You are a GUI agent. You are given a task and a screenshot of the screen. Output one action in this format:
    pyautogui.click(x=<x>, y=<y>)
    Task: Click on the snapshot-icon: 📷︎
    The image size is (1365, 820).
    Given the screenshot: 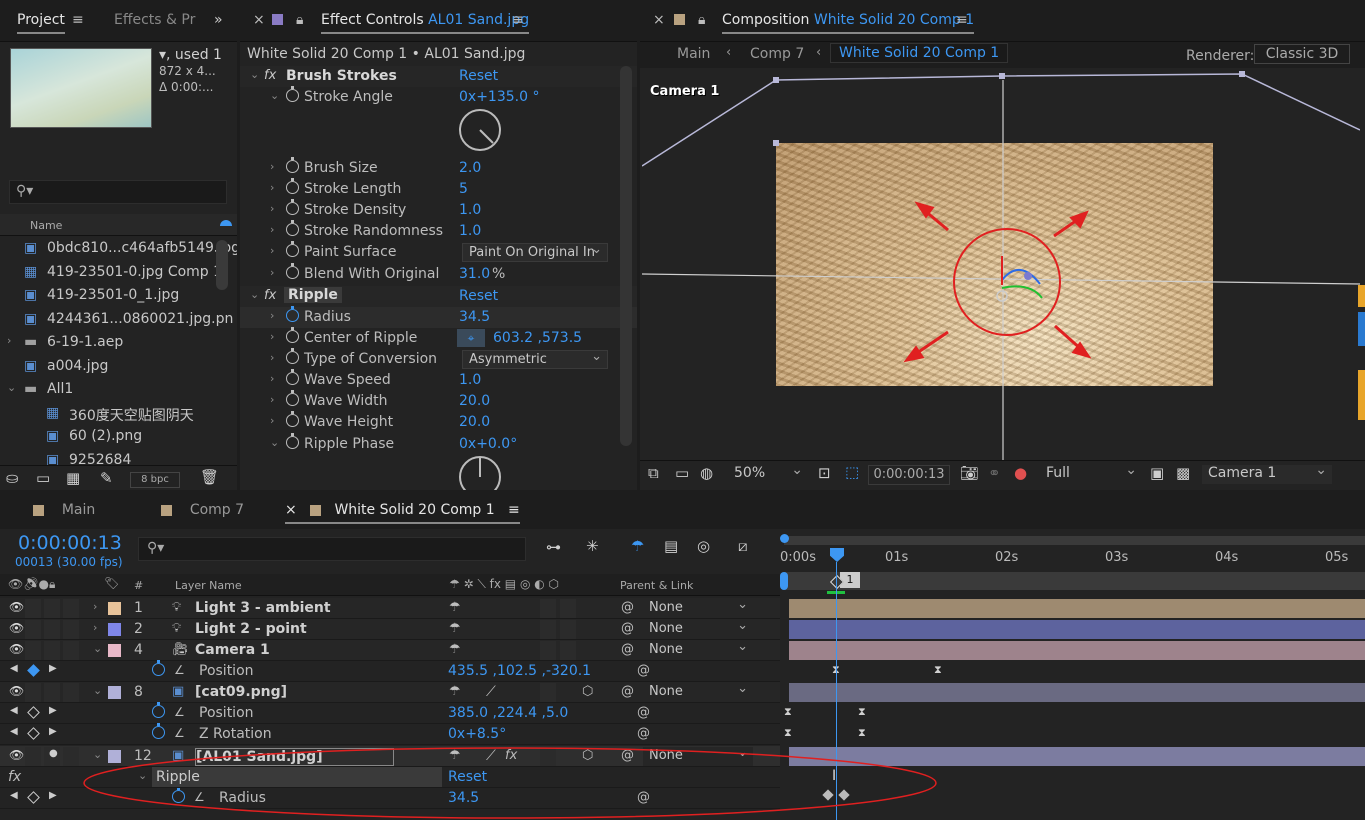 What is the action you would take?
    pyautogui.click(x=969, y=473)
    